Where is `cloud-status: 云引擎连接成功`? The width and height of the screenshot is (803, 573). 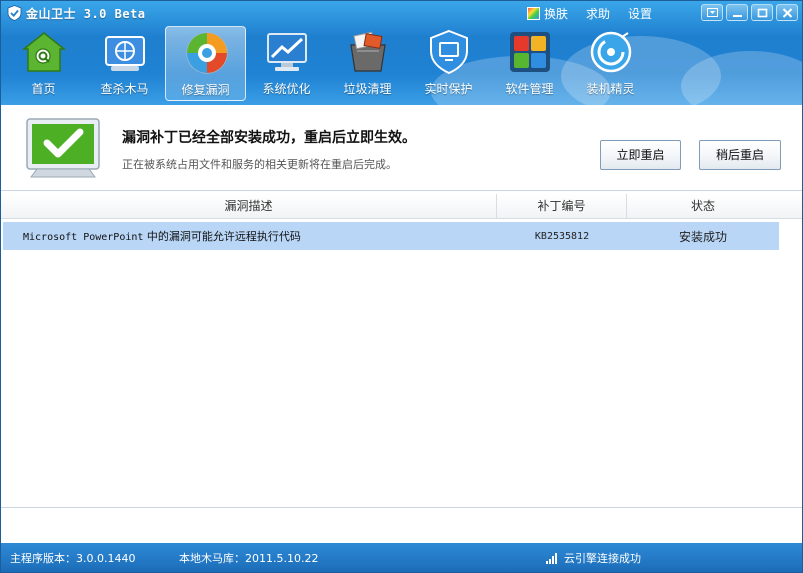 cloud-status: 云引擎连接成功 is located at coordinates (593, 558).